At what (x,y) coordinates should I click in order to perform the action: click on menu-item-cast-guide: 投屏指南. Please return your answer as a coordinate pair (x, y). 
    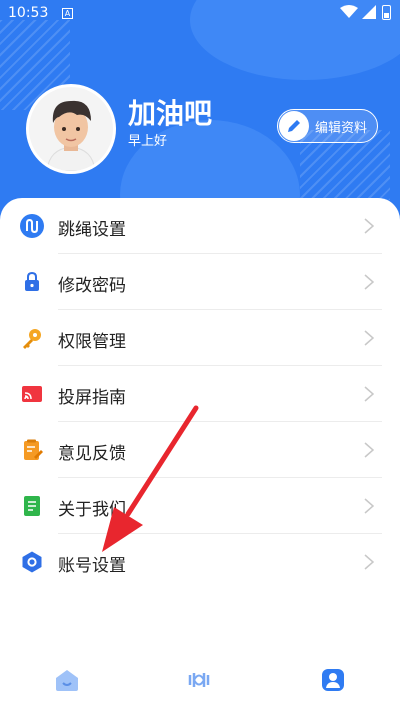
    Looking at the image, I should click on (200, 394).